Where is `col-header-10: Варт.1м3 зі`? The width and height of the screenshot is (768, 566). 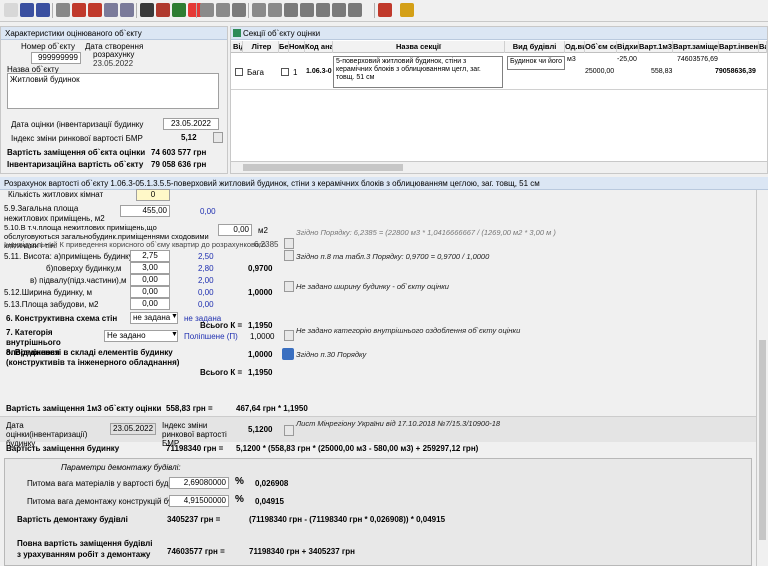
col-header-10: Варт.1м3 зі is located at coordinates (656, 47).